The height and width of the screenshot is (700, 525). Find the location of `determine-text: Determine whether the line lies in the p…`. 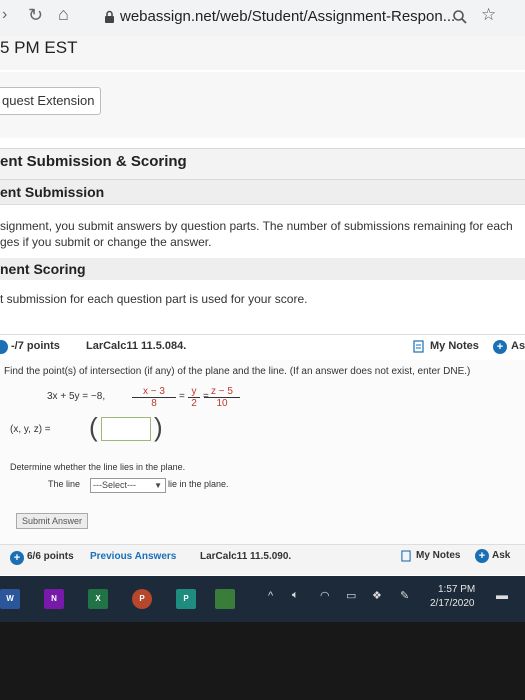

determine-text: Determine whether the line lies in the p… is located at coordinates (98, 467).